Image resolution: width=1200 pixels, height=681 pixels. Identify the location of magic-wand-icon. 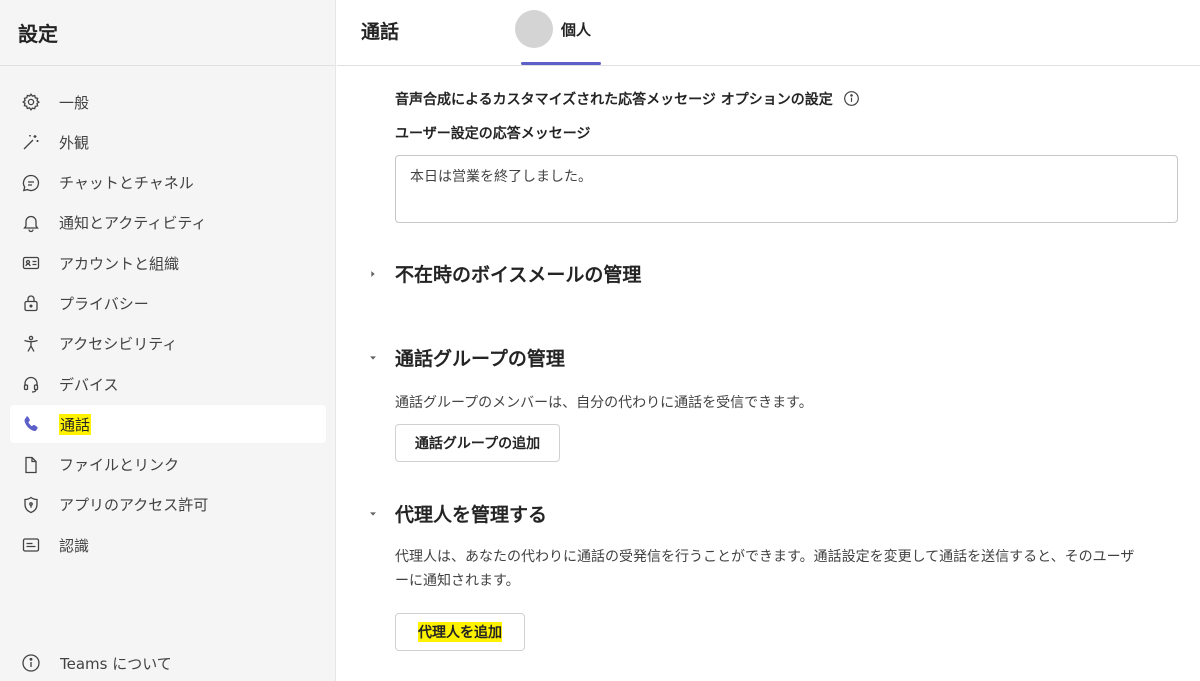
(31, 142).